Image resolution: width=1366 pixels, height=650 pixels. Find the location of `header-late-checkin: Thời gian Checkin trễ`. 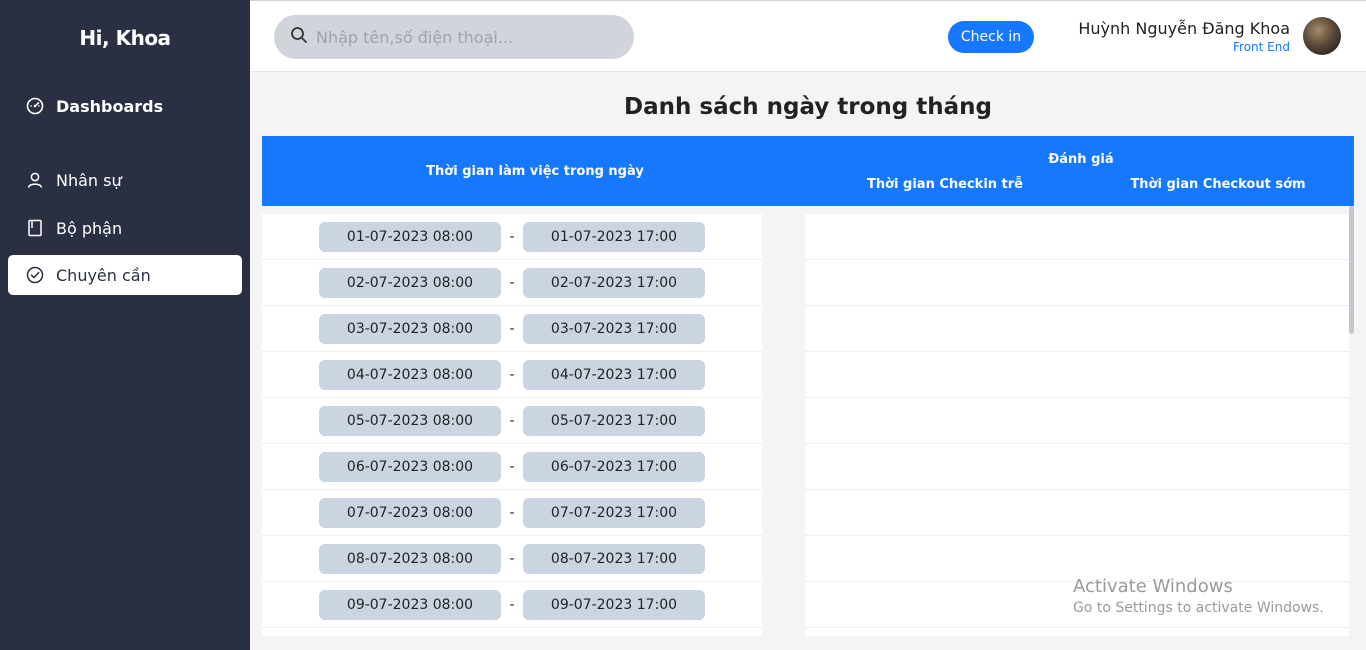

header-late-checkin: Thời gian Checkin trễ is located at coordinates (945, 184).